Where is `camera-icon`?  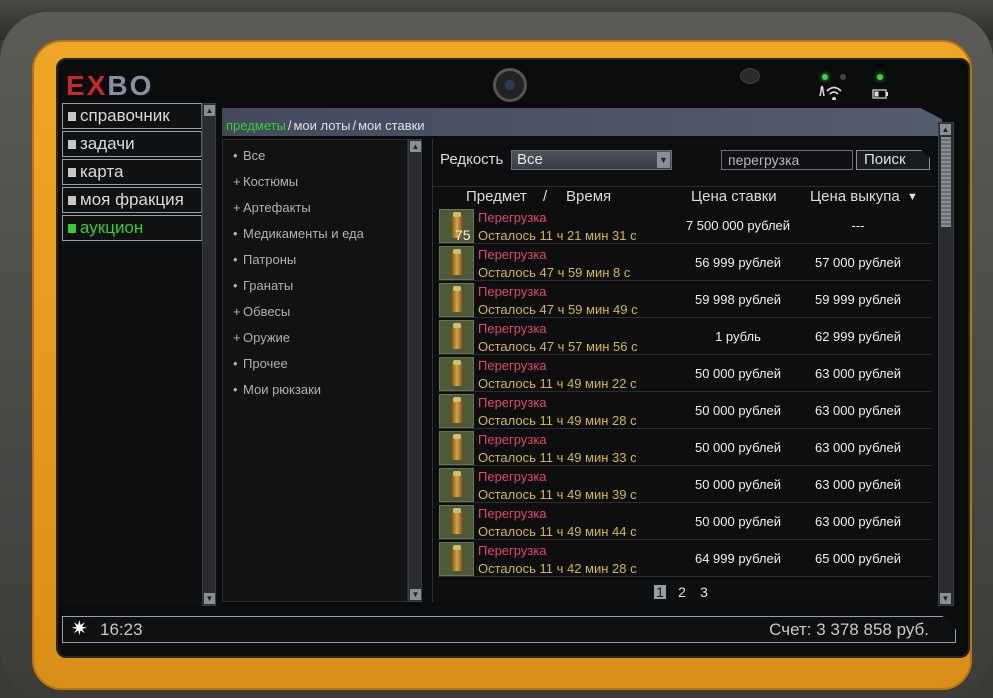
camera-icon is located at coordinates (510, 85).